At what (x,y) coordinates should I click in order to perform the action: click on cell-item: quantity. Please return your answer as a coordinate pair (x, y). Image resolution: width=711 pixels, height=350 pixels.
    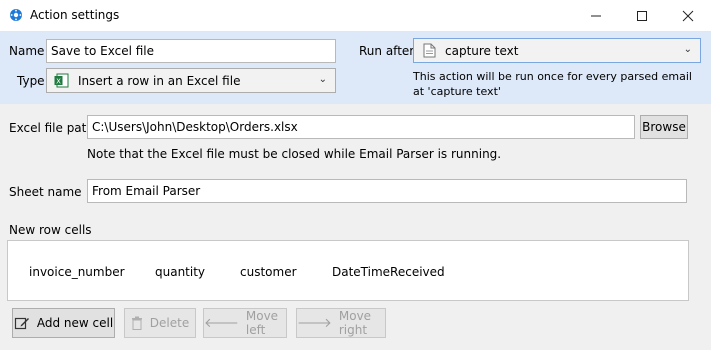
    Looking at the image, I should click on (180, 272).